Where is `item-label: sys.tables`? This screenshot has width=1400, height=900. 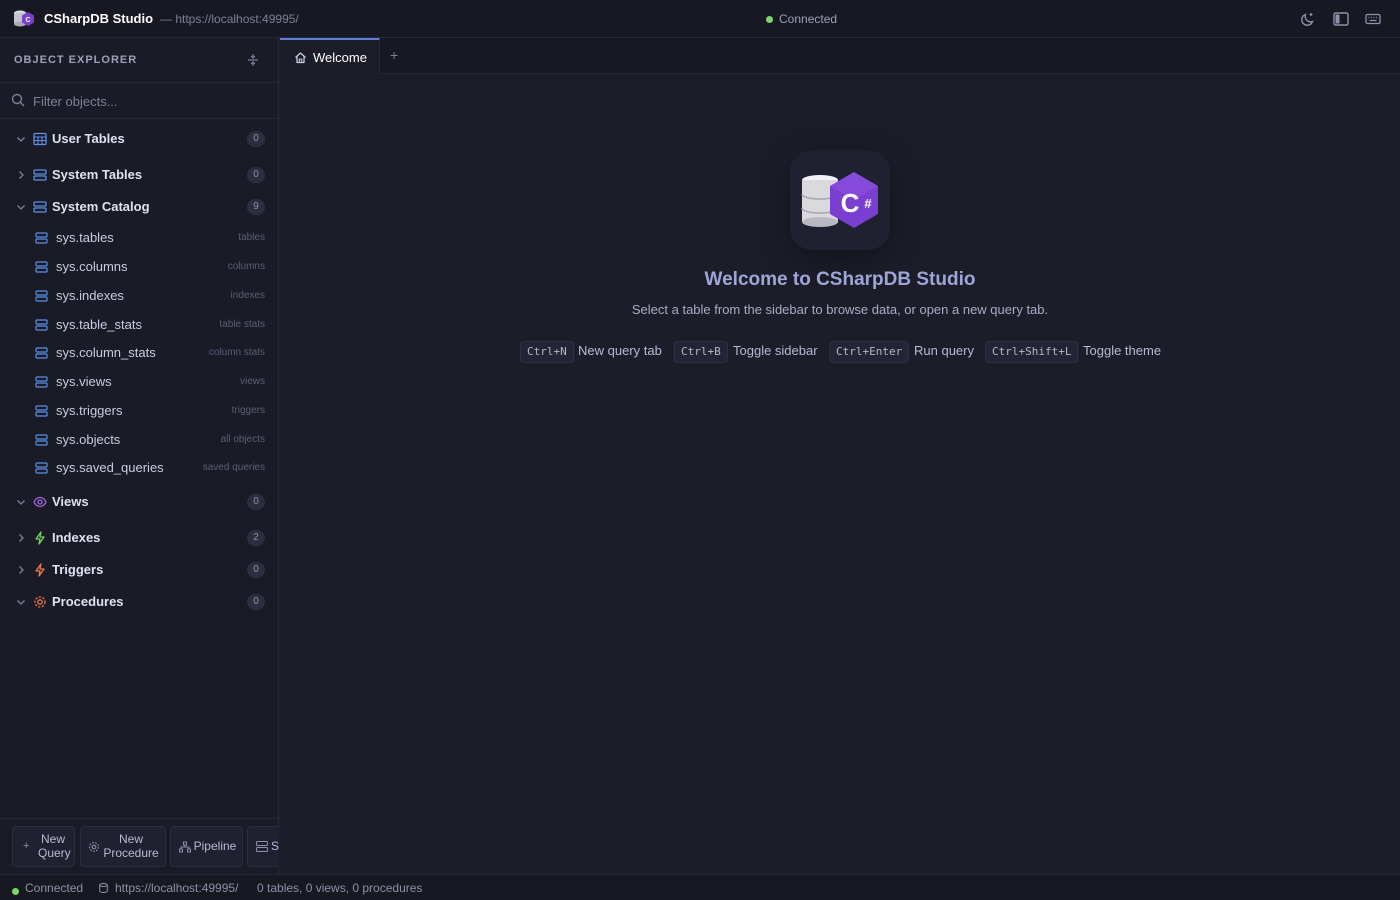 item-label: sys.tables is located at coordinates (85, 237).